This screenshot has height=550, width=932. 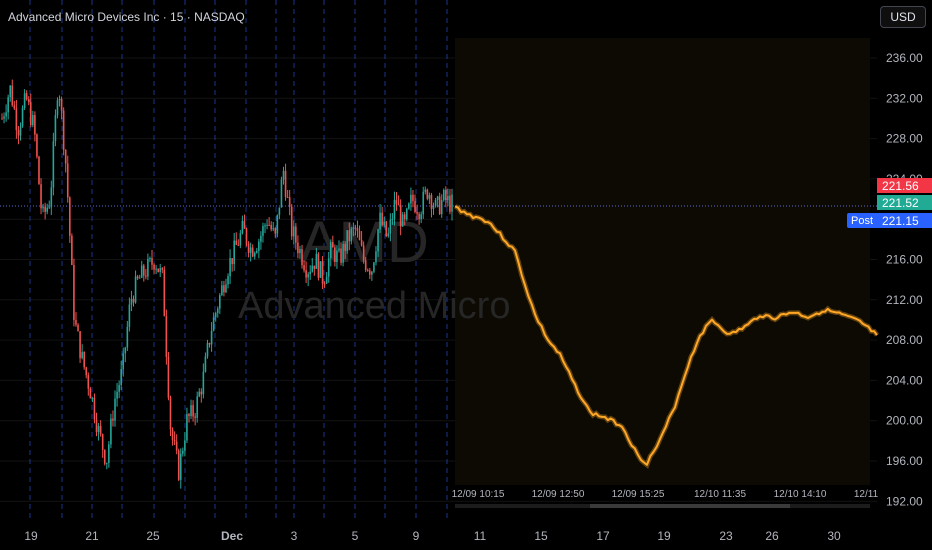 What do you see at coordinates (603, 536) in the screenshot?
I see `x-tick-label: 17` at bounding box center [603, 536].